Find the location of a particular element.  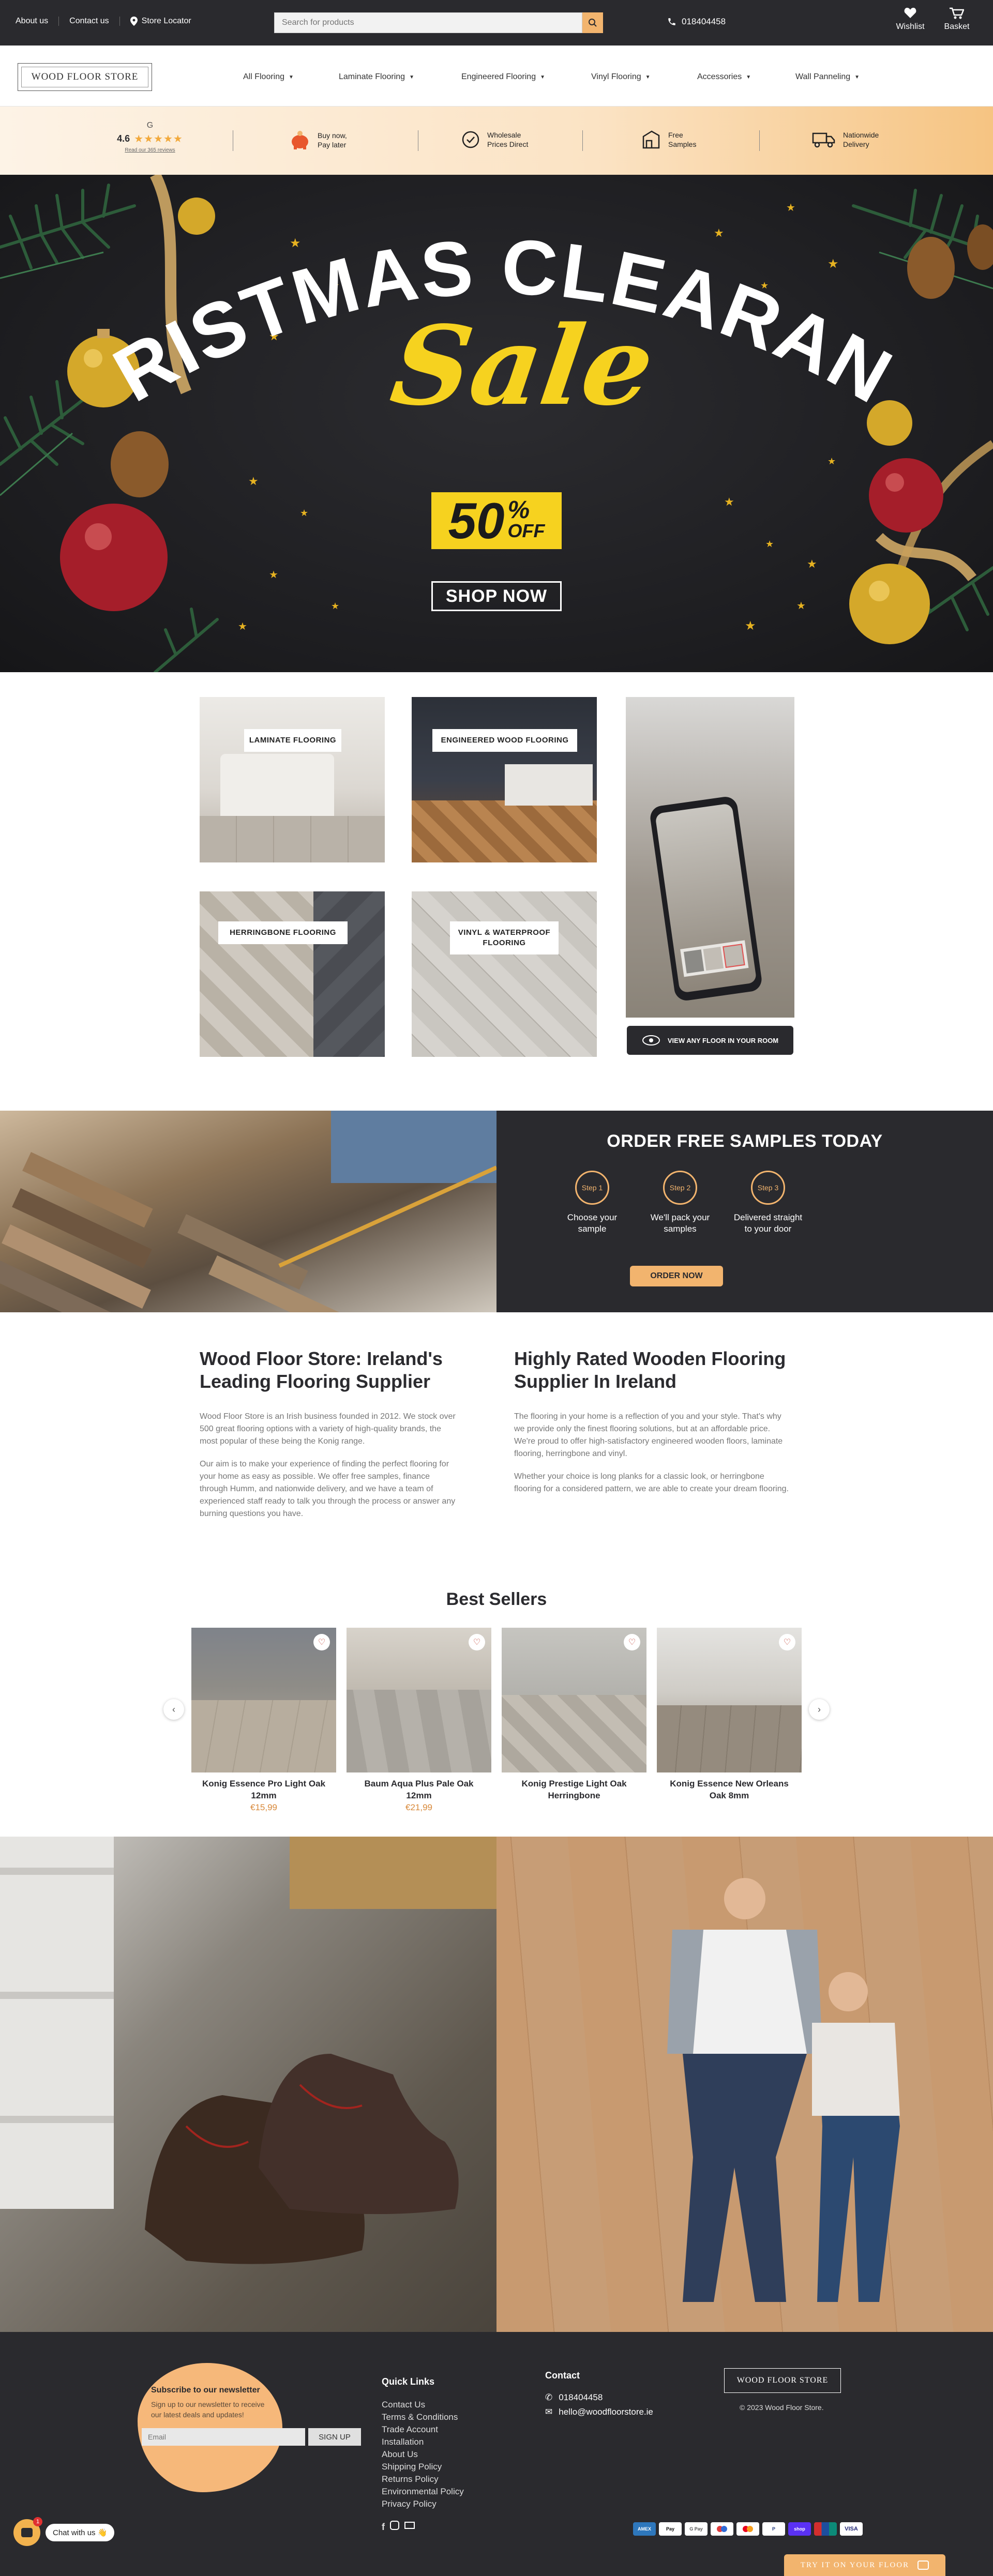

step-text: sample is located at coordinates (592, 1229).